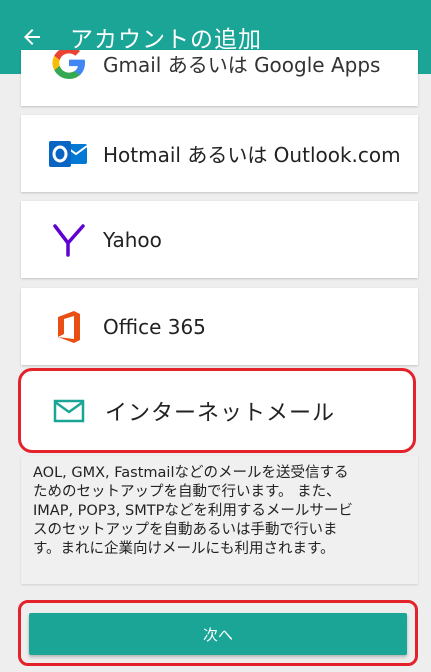 This screenshot has width=431, height=672. I want to click on provider-gmail: Gmail あるいは Google Apps, so click(219, 78).